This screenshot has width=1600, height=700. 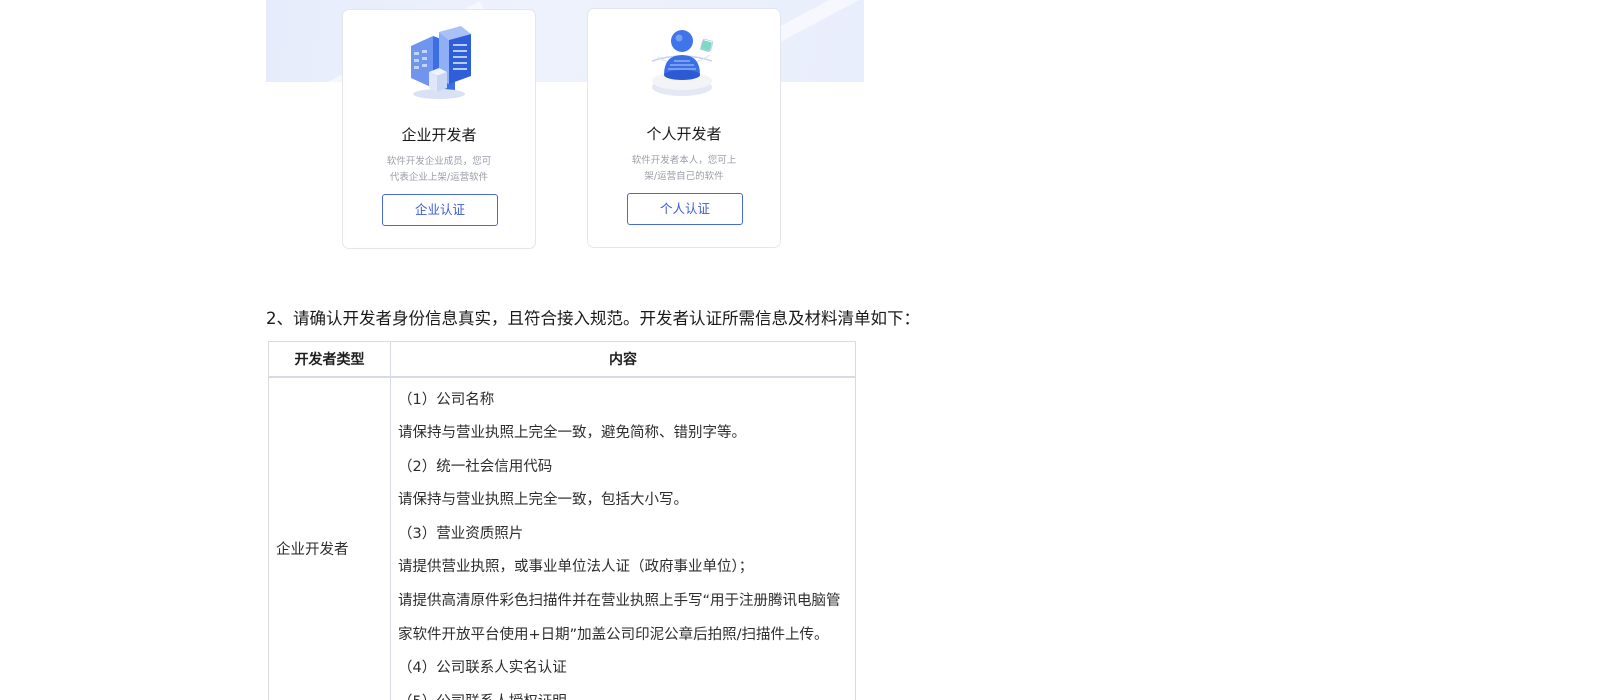 I want to click on card-description-line: 代表企业上架/运营软件, so click(x=439, y=177).